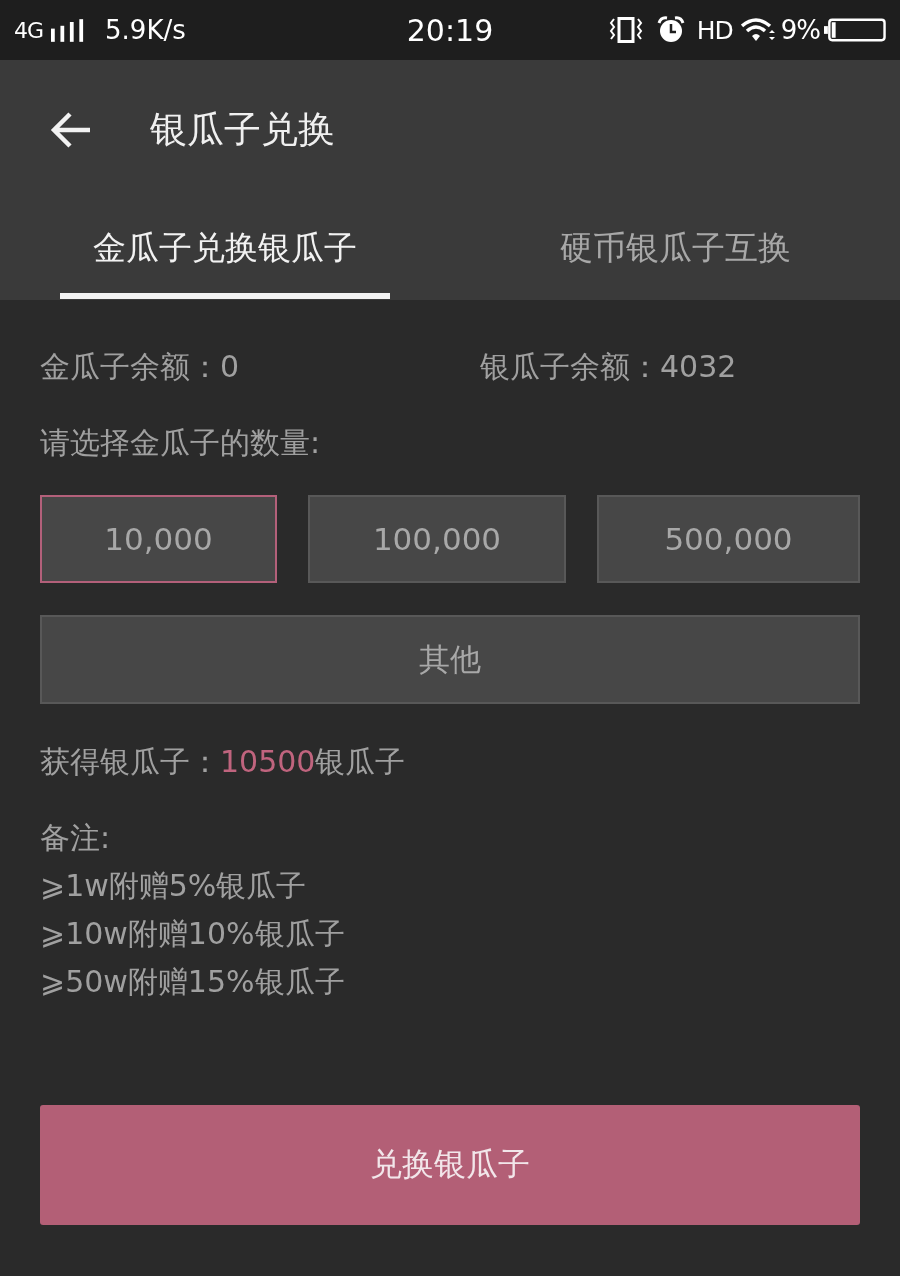 The image size is (900, 1276). Describe the element at coordinates (757, 30) in the screenshot. I see `wifi-icon` at that location.